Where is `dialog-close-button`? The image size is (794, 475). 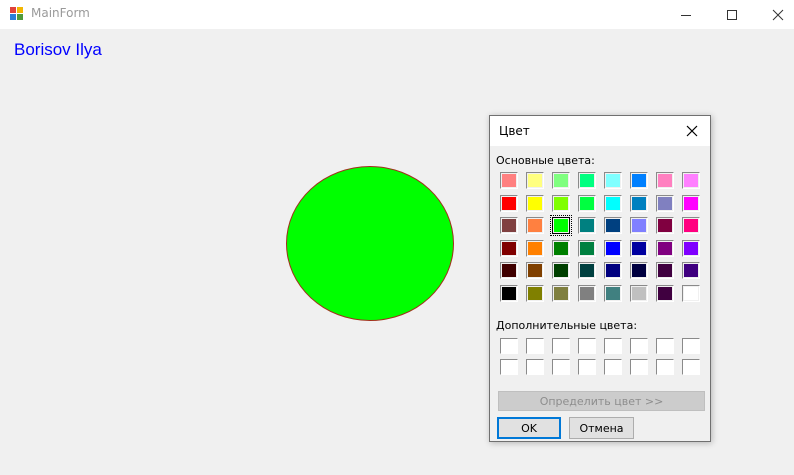
dialog-close-button is located at coordinates (692, 131).